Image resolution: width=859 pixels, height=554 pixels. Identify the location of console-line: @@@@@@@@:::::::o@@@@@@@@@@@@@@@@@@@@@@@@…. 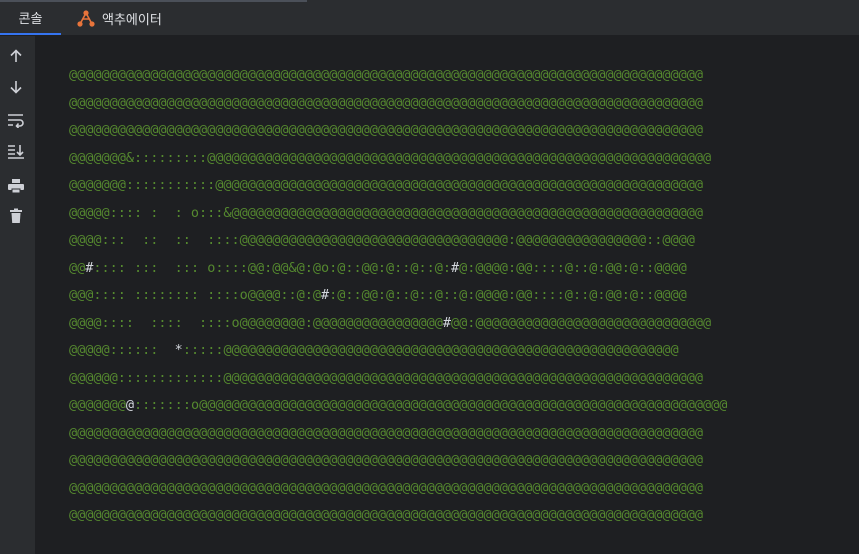
(398, 406).